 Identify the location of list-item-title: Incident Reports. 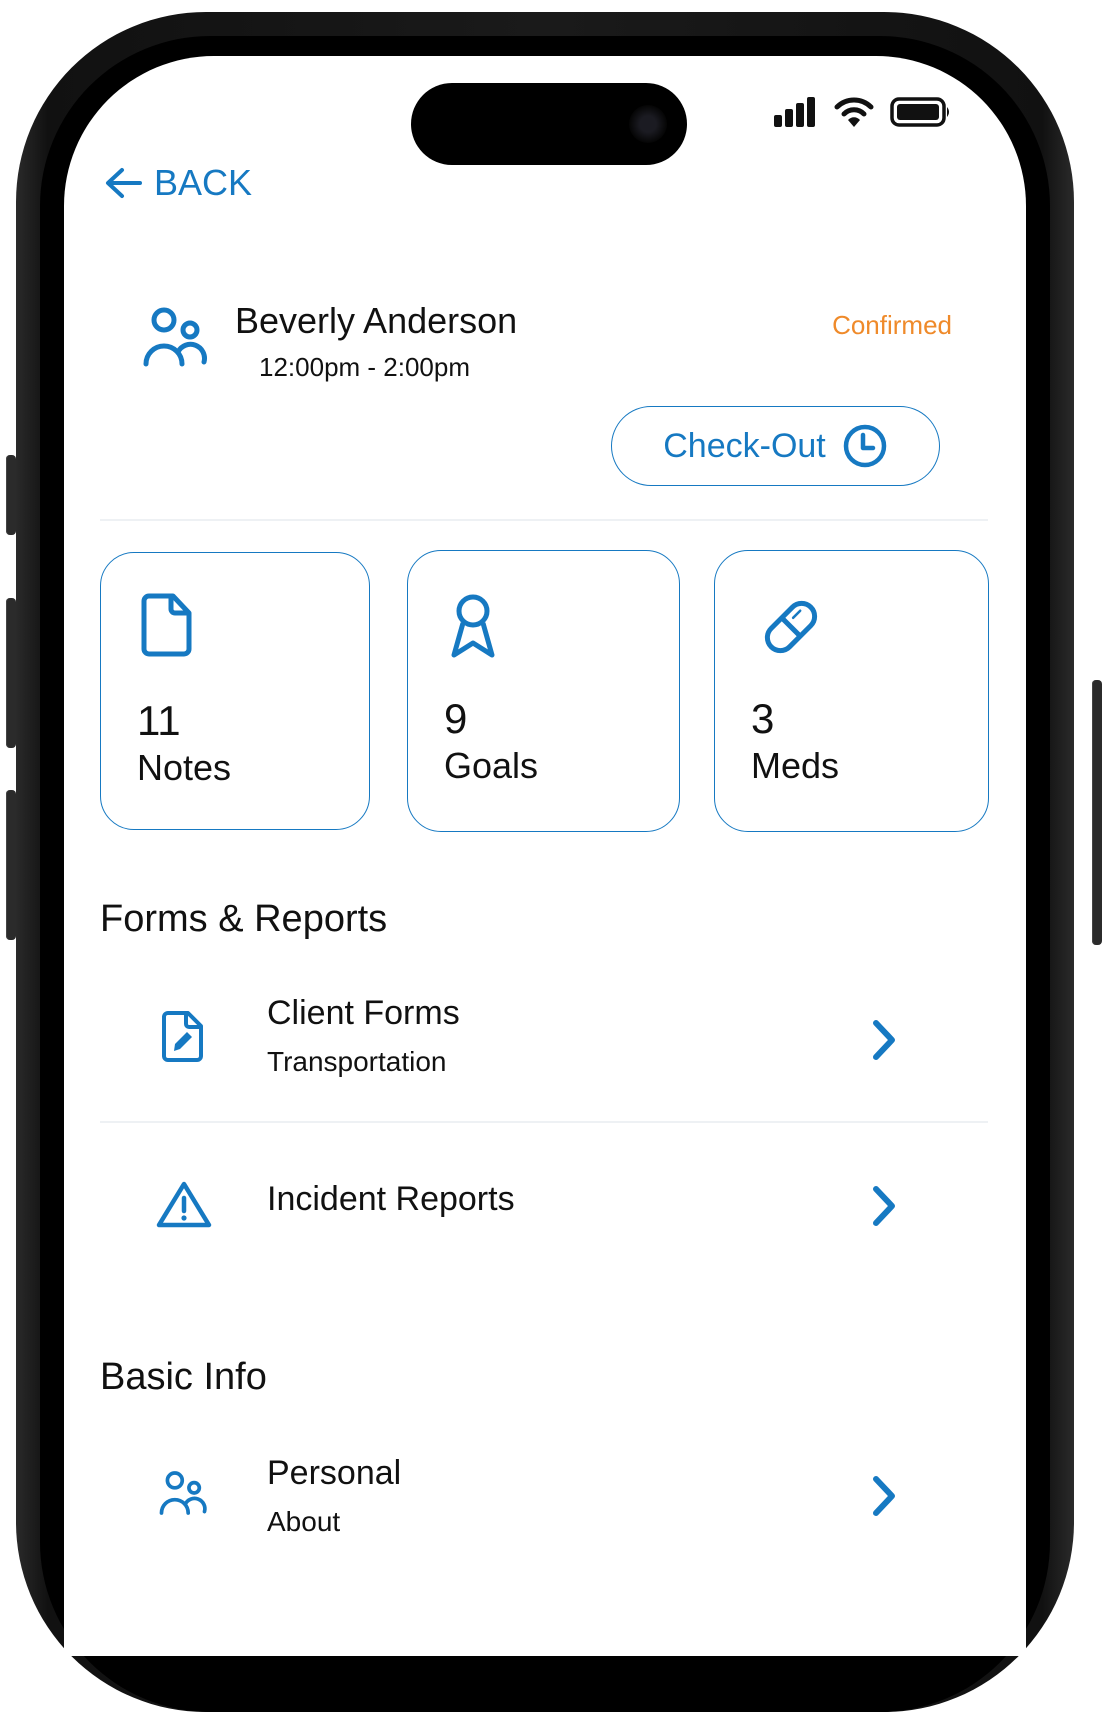
(391, 1199).